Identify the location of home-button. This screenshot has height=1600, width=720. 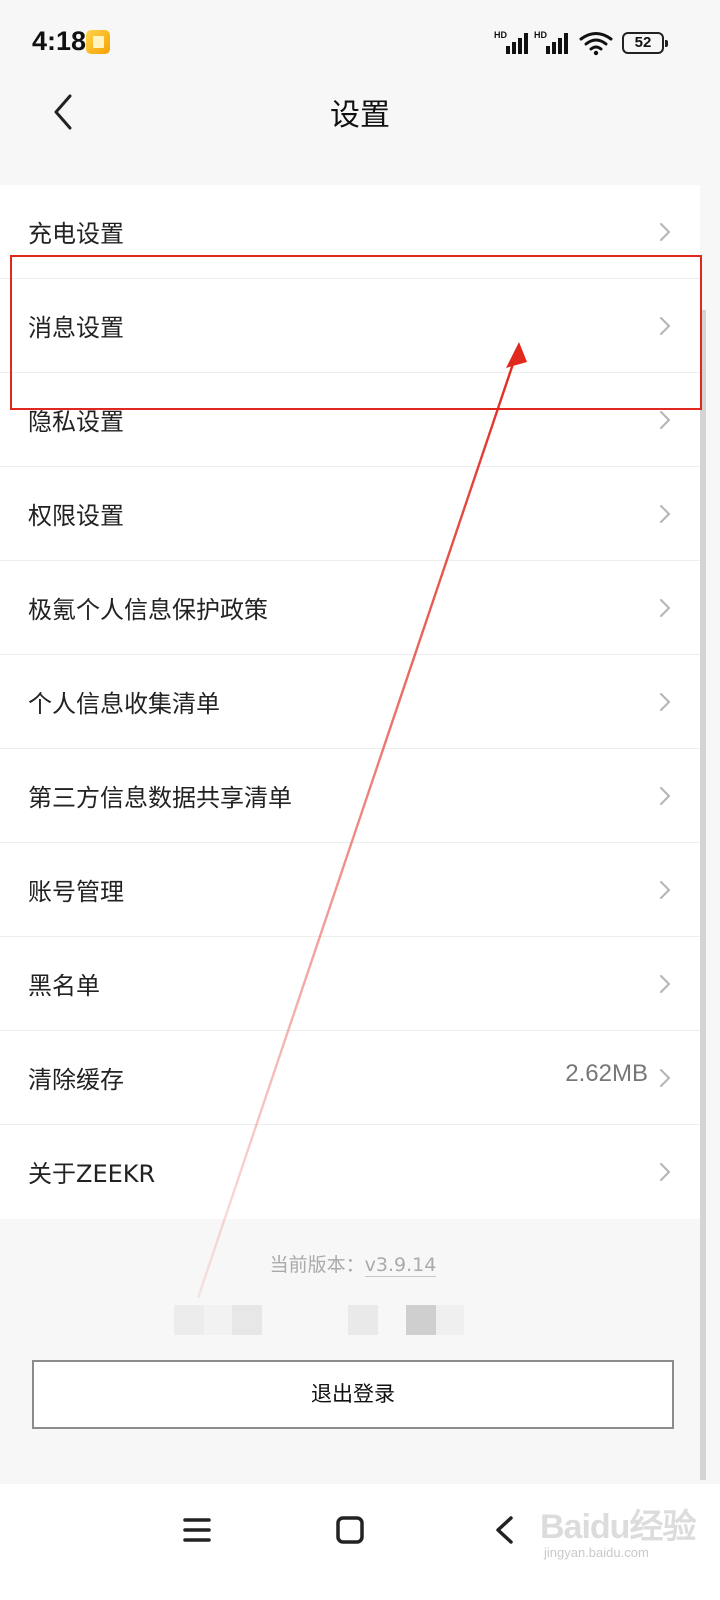
(350, 1530).